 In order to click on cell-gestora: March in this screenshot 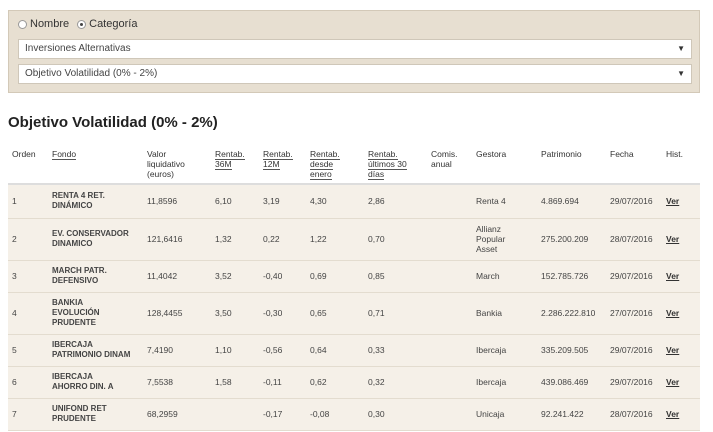, I will do `click(504, 276)`.